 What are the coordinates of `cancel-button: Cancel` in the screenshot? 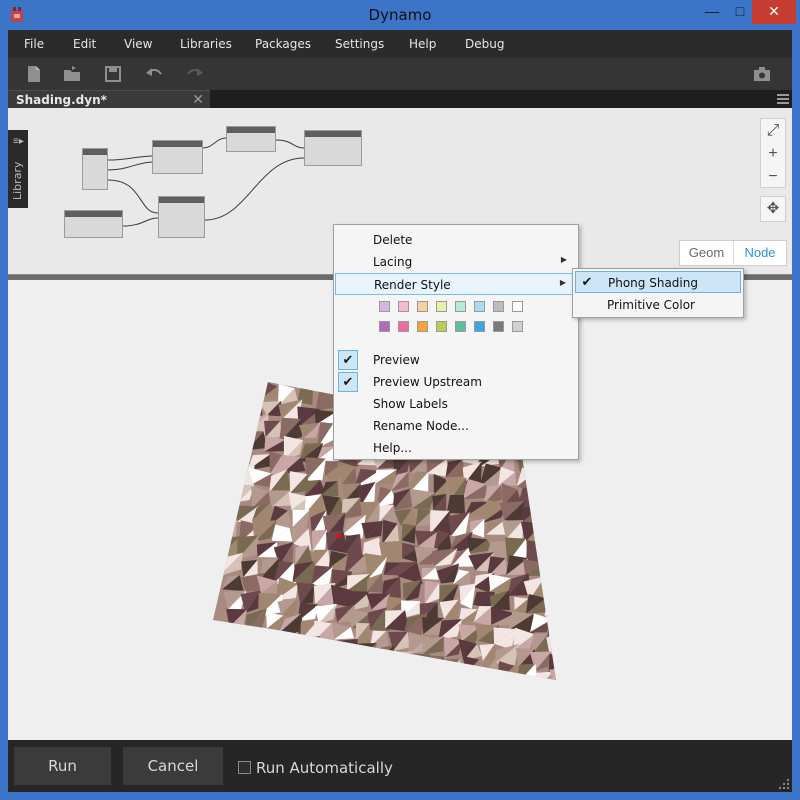 It's located at (173, 766).